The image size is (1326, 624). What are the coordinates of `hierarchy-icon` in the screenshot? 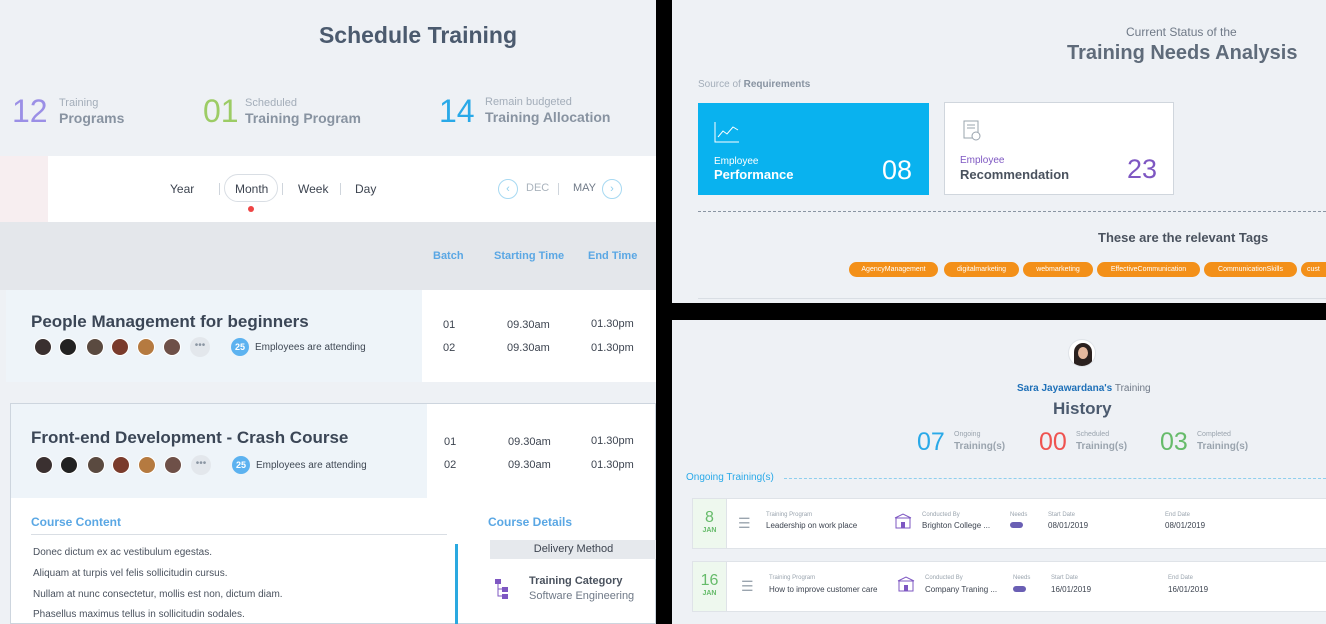 It's located at (502, 589).